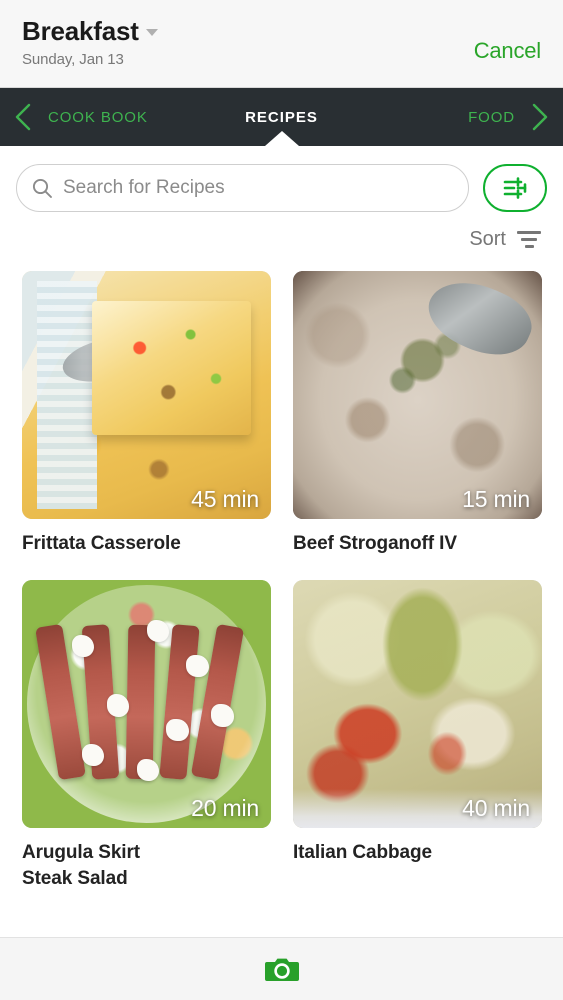 Image resolution: width=563 pixels, height=1000 pixels. Describe the element at coordinates (281, 138) in the screenshot. I see `active-tab-pointer` at that location.